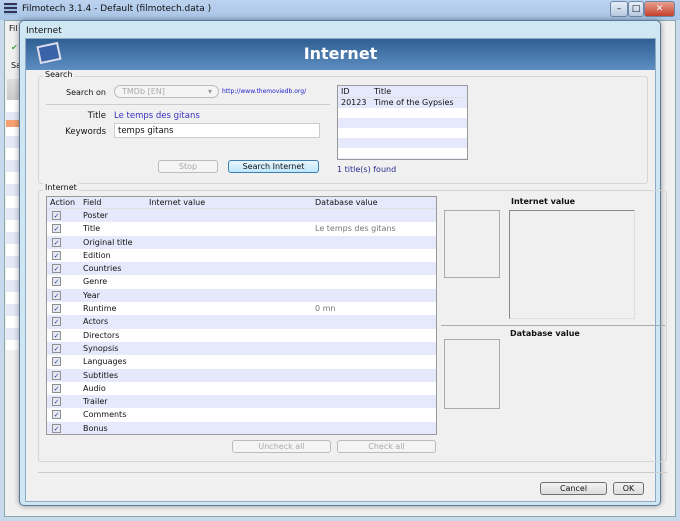 This screenshot has height=521, width=680. What do you see at coordinates (209, 91) in the screenshot?
I see `chevron-down-icon: ▾` at bounding box center [209, 91].